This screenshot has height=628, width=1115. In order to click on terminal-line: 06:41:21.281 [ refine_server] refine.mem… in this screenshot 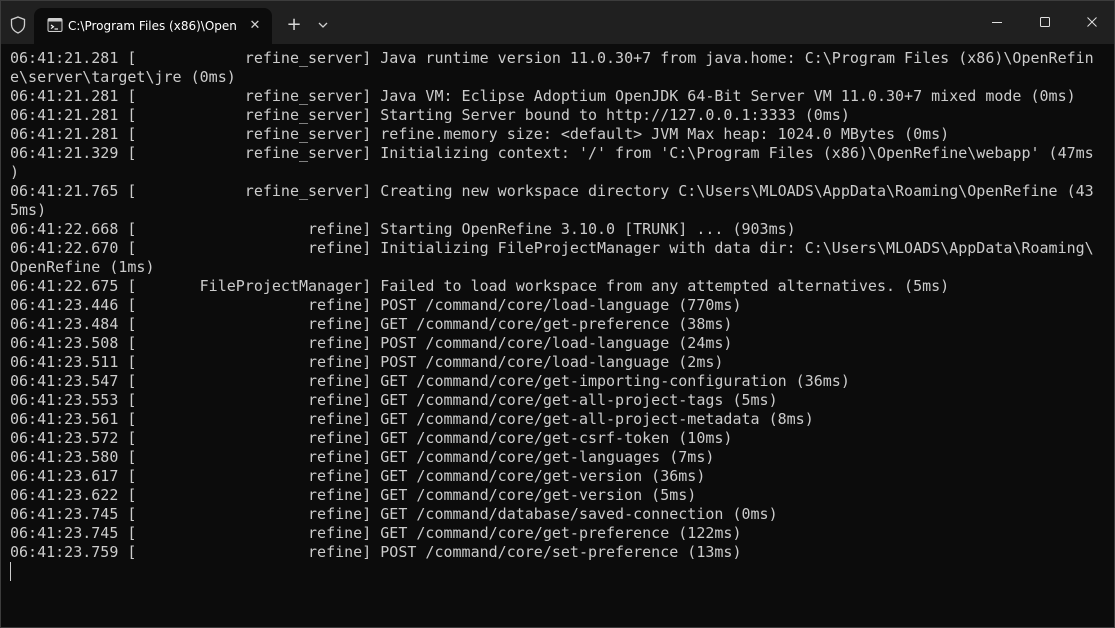, I will do `click(480, 134)`.